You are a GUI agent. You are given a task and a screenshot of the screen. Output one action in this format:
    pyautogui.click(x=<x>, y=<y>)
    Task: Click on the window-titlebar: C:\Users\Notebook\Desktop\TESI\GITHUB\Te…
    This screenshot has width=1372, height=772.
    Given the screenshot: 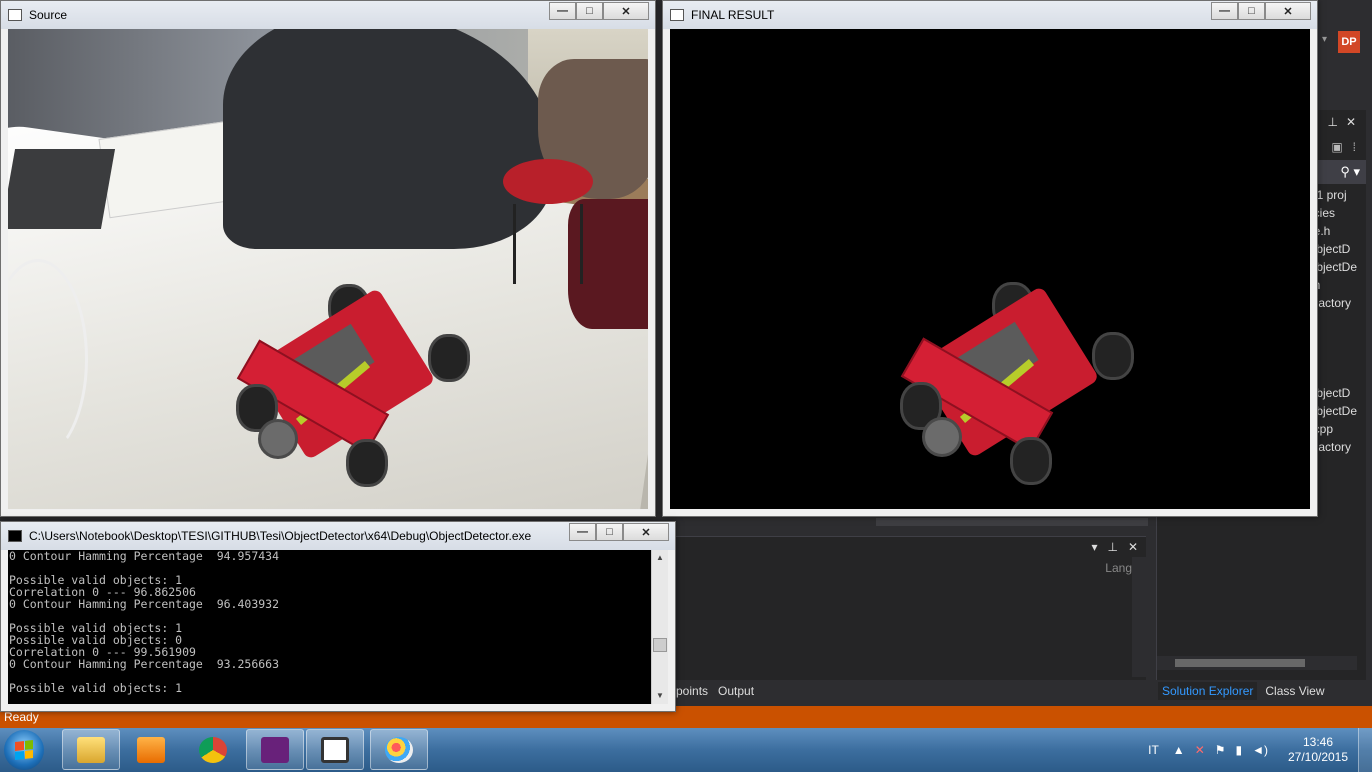 What is the action you would take?
    pyautogui.click(x=338, y=536)
    